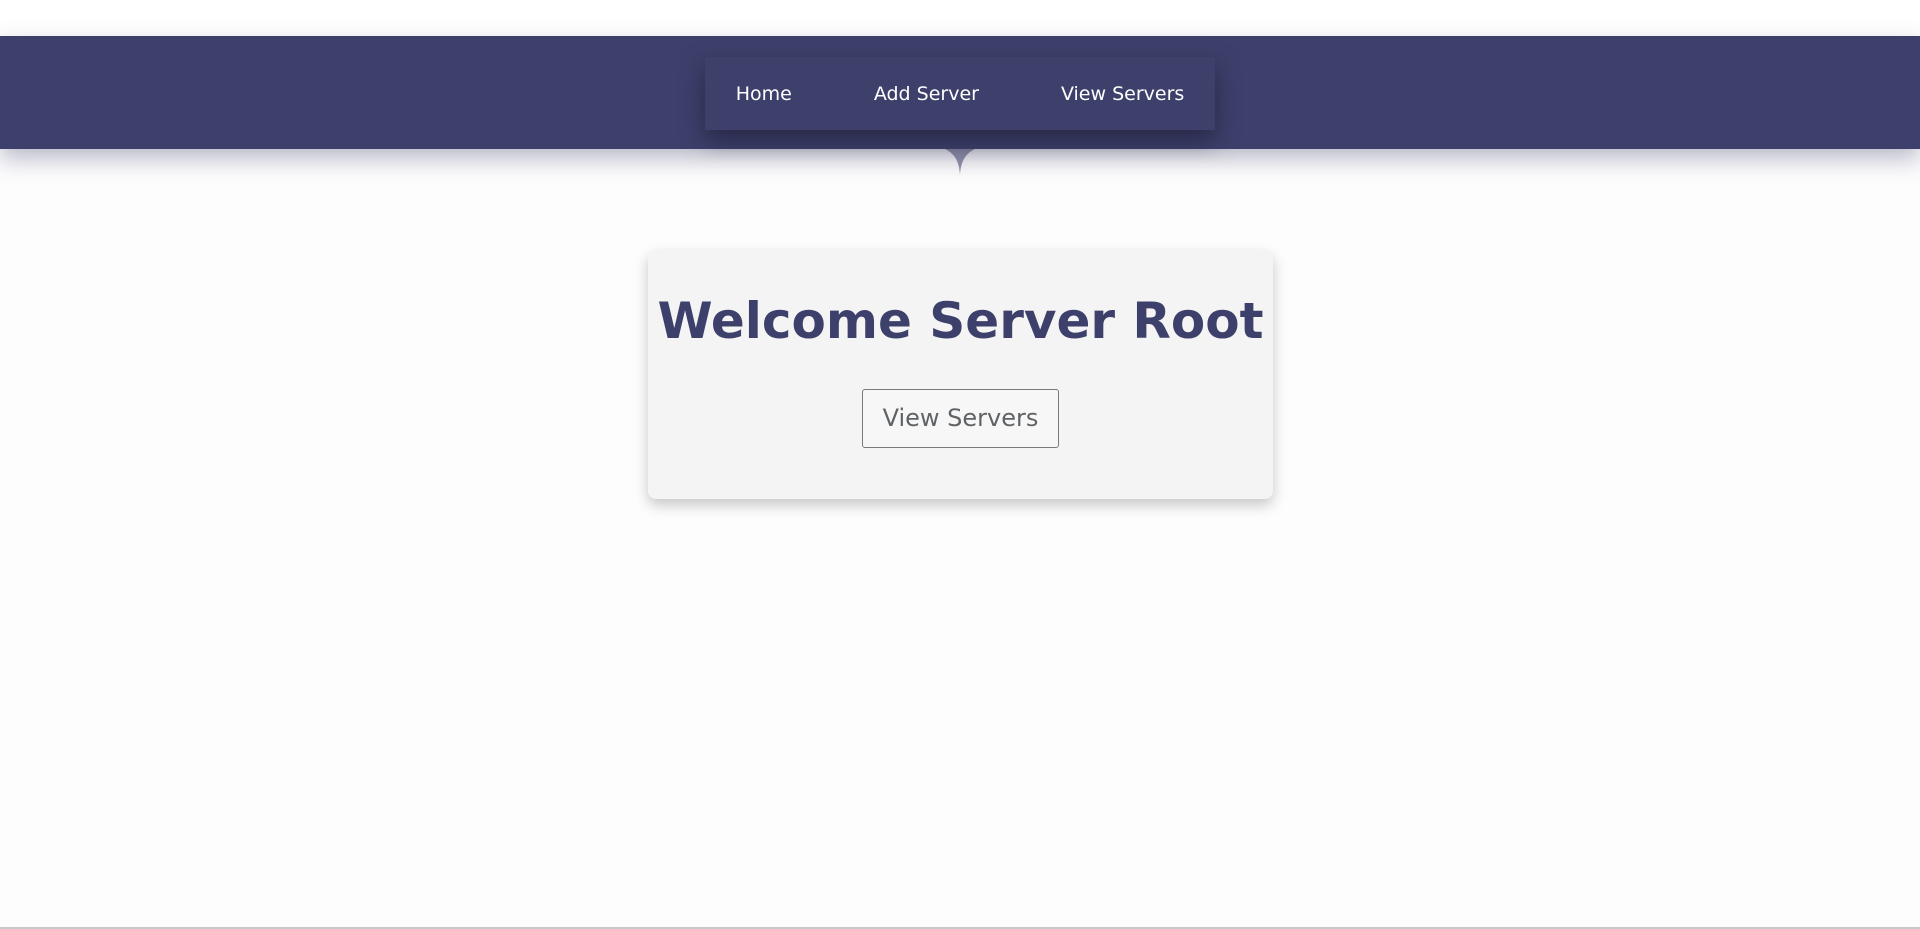 Image resolution: width=1920 pixels, height=929 pixels. Describe the element at coordinates (960, 418) in the screenshot. I see `view-servers-button: View Servers` at that location.